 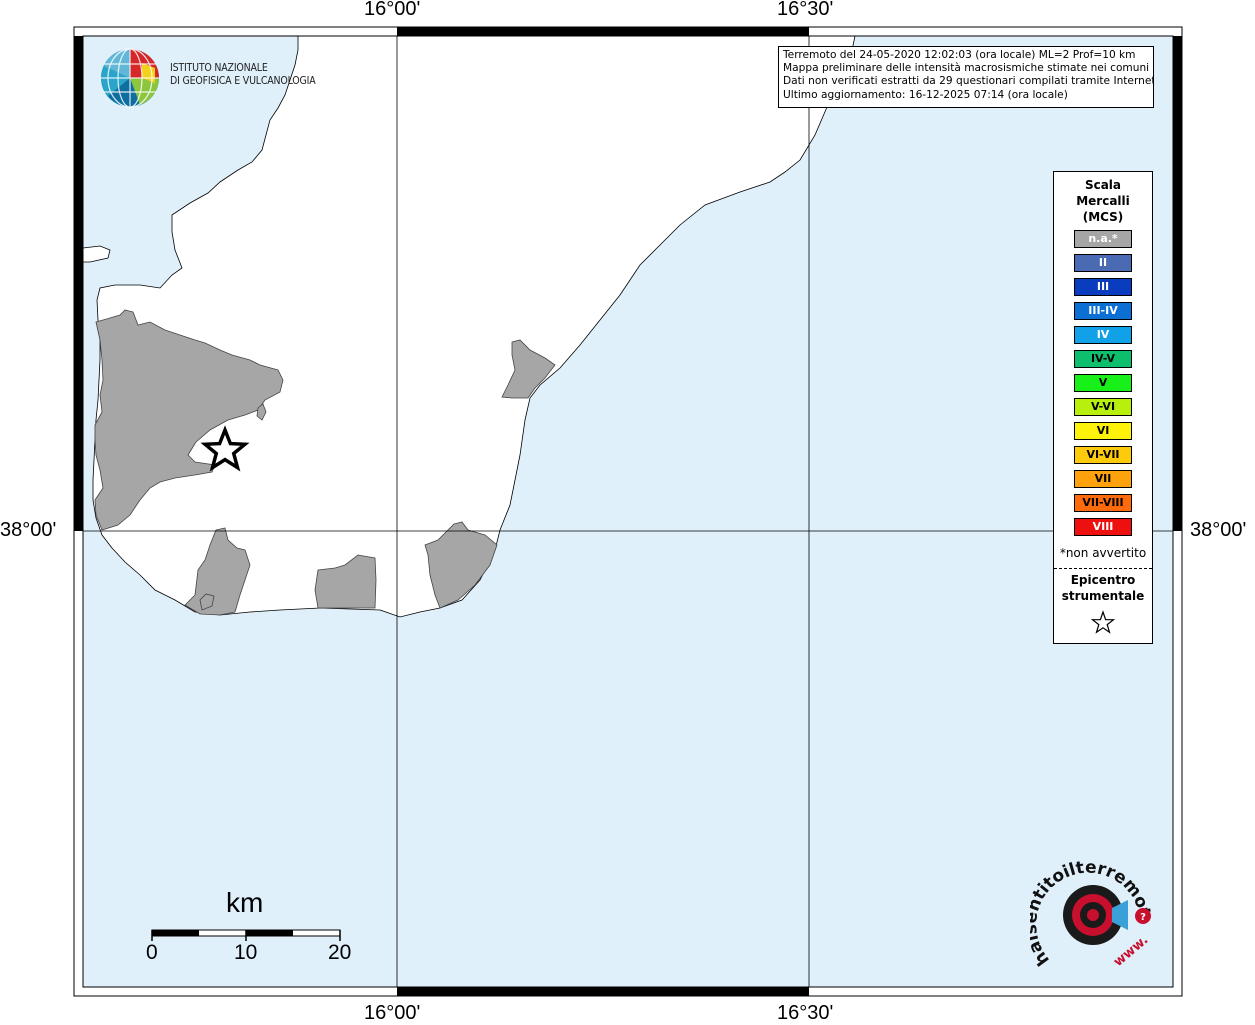 I want to click on ingv-logo-line2: DI GEOFISICA E VULCANOLOGIA, so click(x=243, y=81).